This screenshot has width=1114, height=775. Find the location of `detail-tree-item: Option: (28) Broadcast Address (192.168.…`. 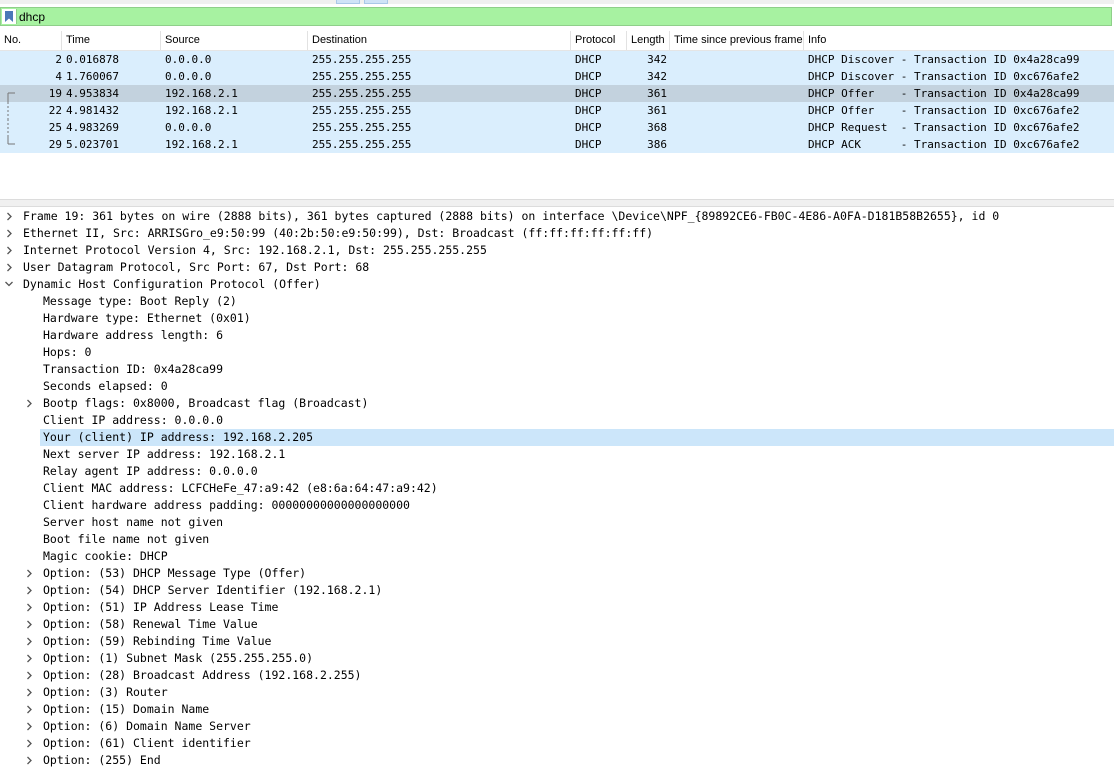

detail-tree-item: Option: (28) Broadcast Address (192.168.… is located at coordinates (557, 675).